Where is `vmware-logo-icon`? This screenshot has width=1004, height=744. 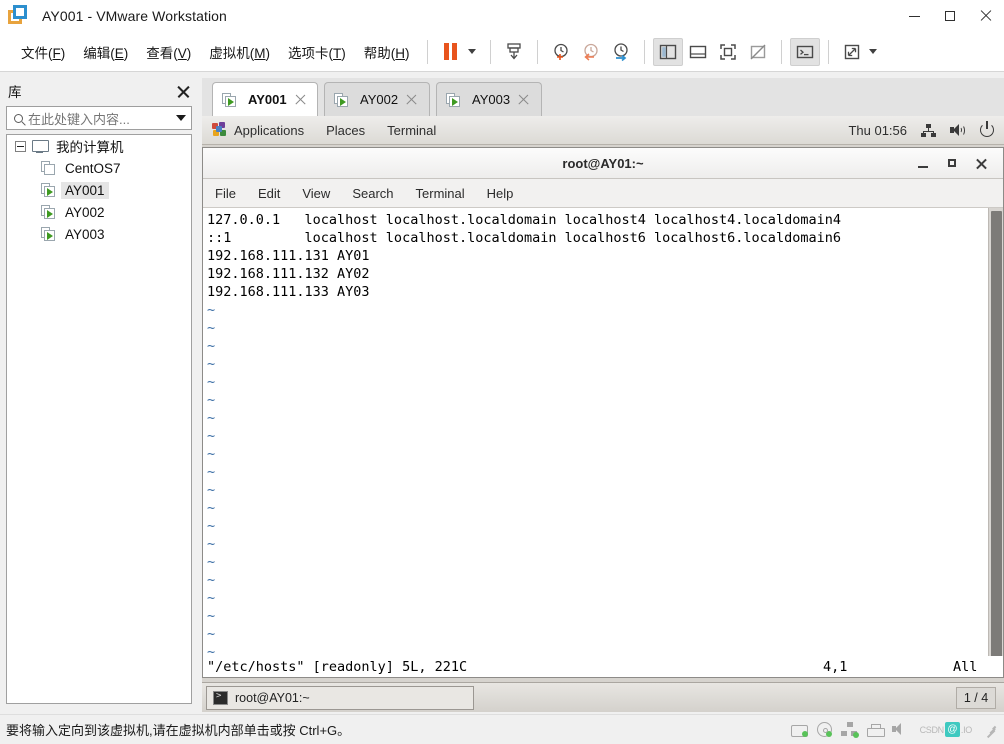 vmware-logo-icon is located at coordinates (19, 16).